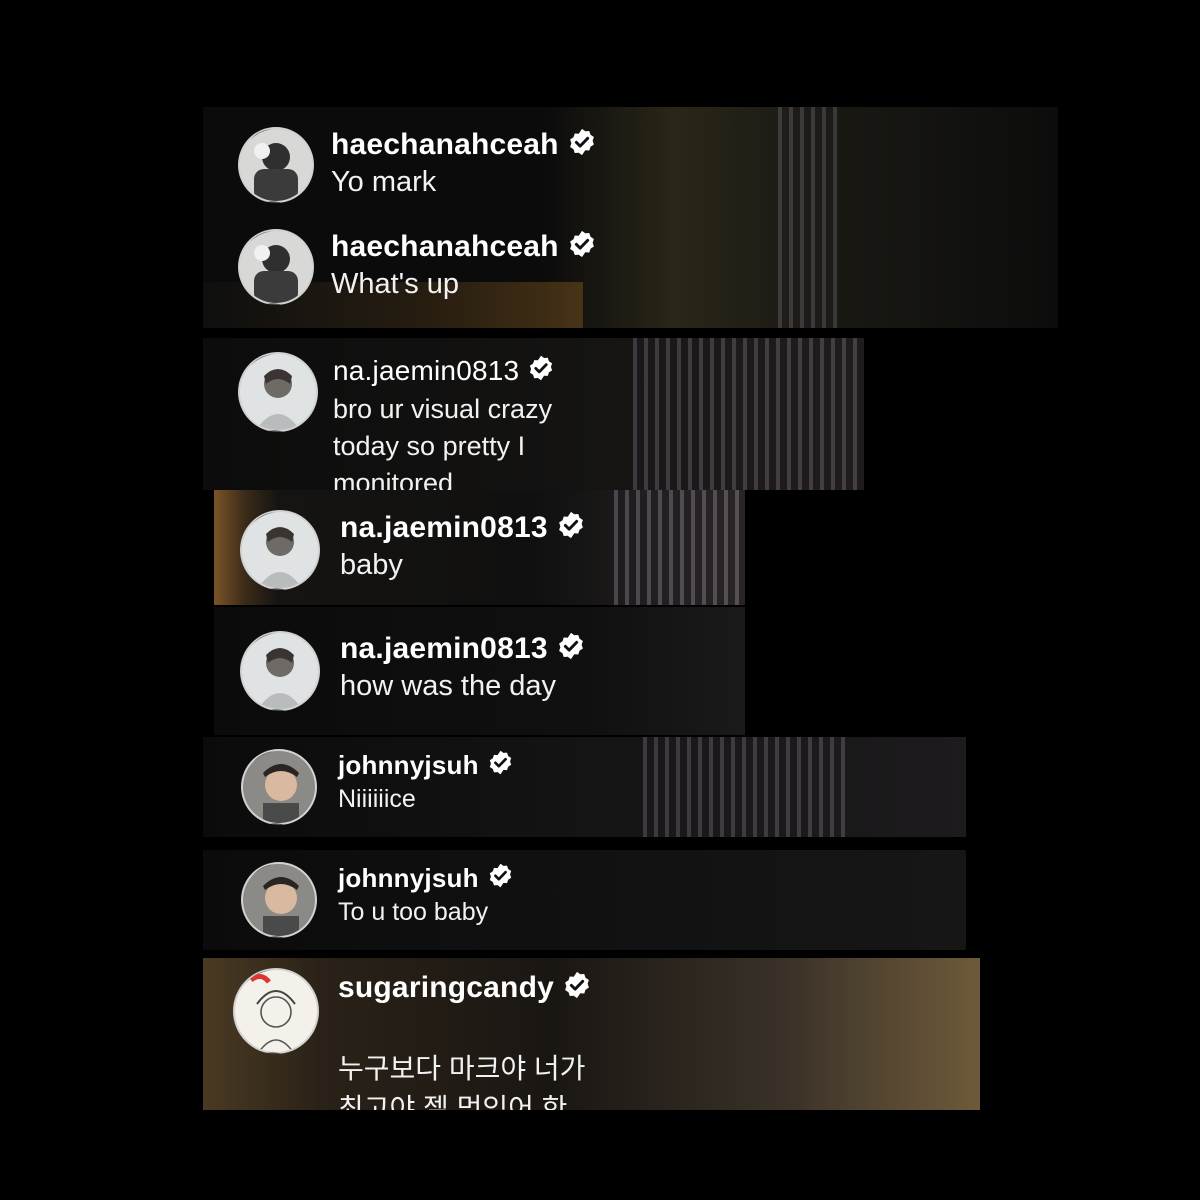  What do you see at coordinates (462, 1081) in the screenshot?
I see `comment-text-content: 누구보다 마크야 너가 최고야 젤 멋있어 한국 돌아와서 보자` at bounding box center [462, 1081].